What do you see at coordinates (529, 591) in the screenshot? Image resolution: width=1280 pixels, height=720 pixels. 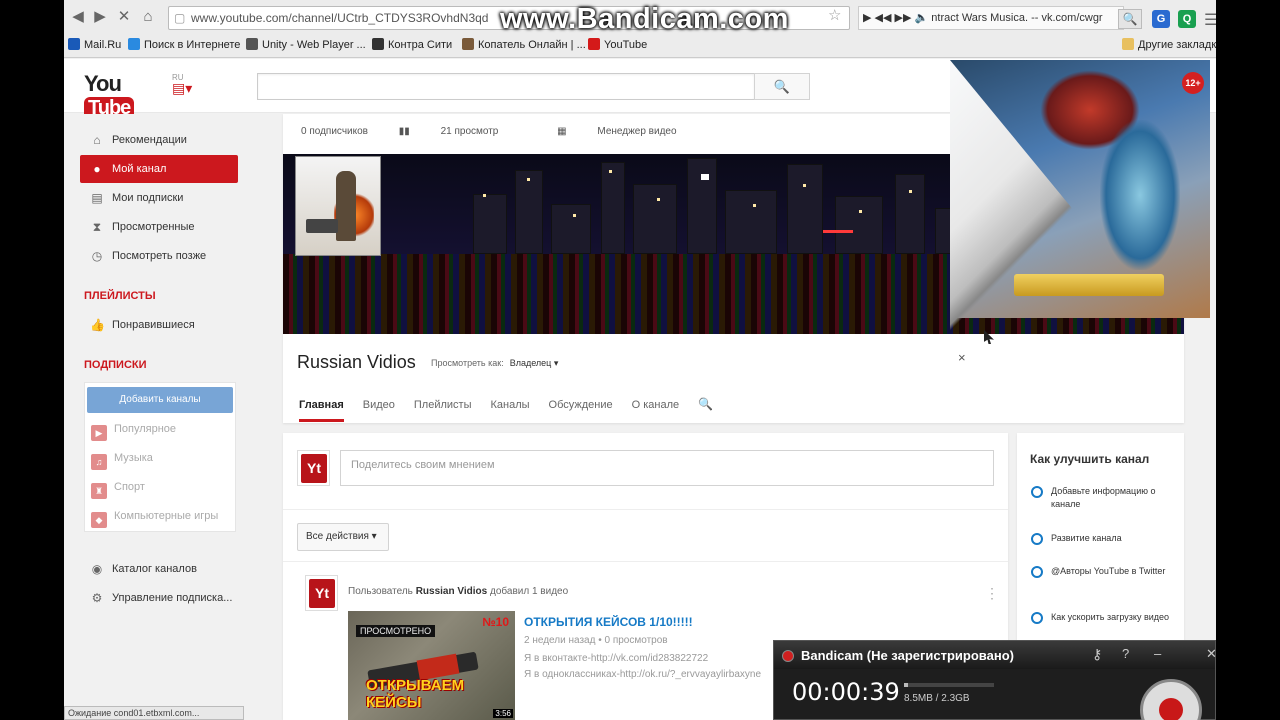 I see `activity-suffix: добавил 1 видео` at bounding box center [529, 591].